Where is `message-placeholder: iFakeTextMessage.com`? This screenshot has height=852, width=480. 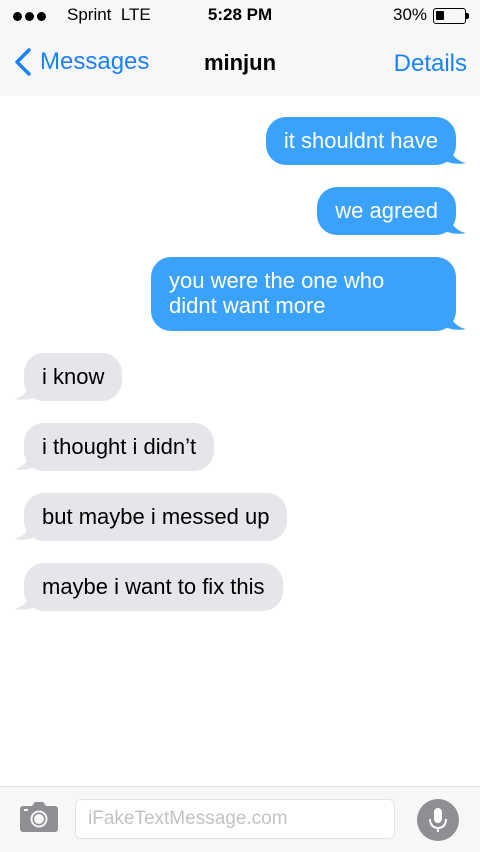 message-placeholder: iFakeTextMessage.com is located at coordinates (188, 818).